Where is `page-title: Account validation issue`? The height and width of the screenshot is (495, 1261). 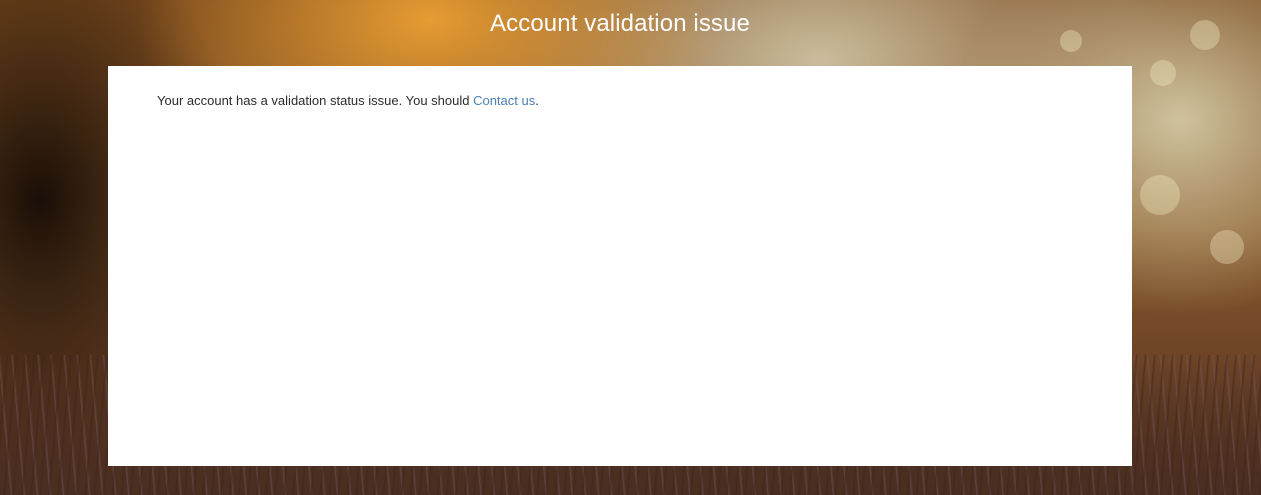 page-title: Account validation issue is located at coordinates (620, 23).